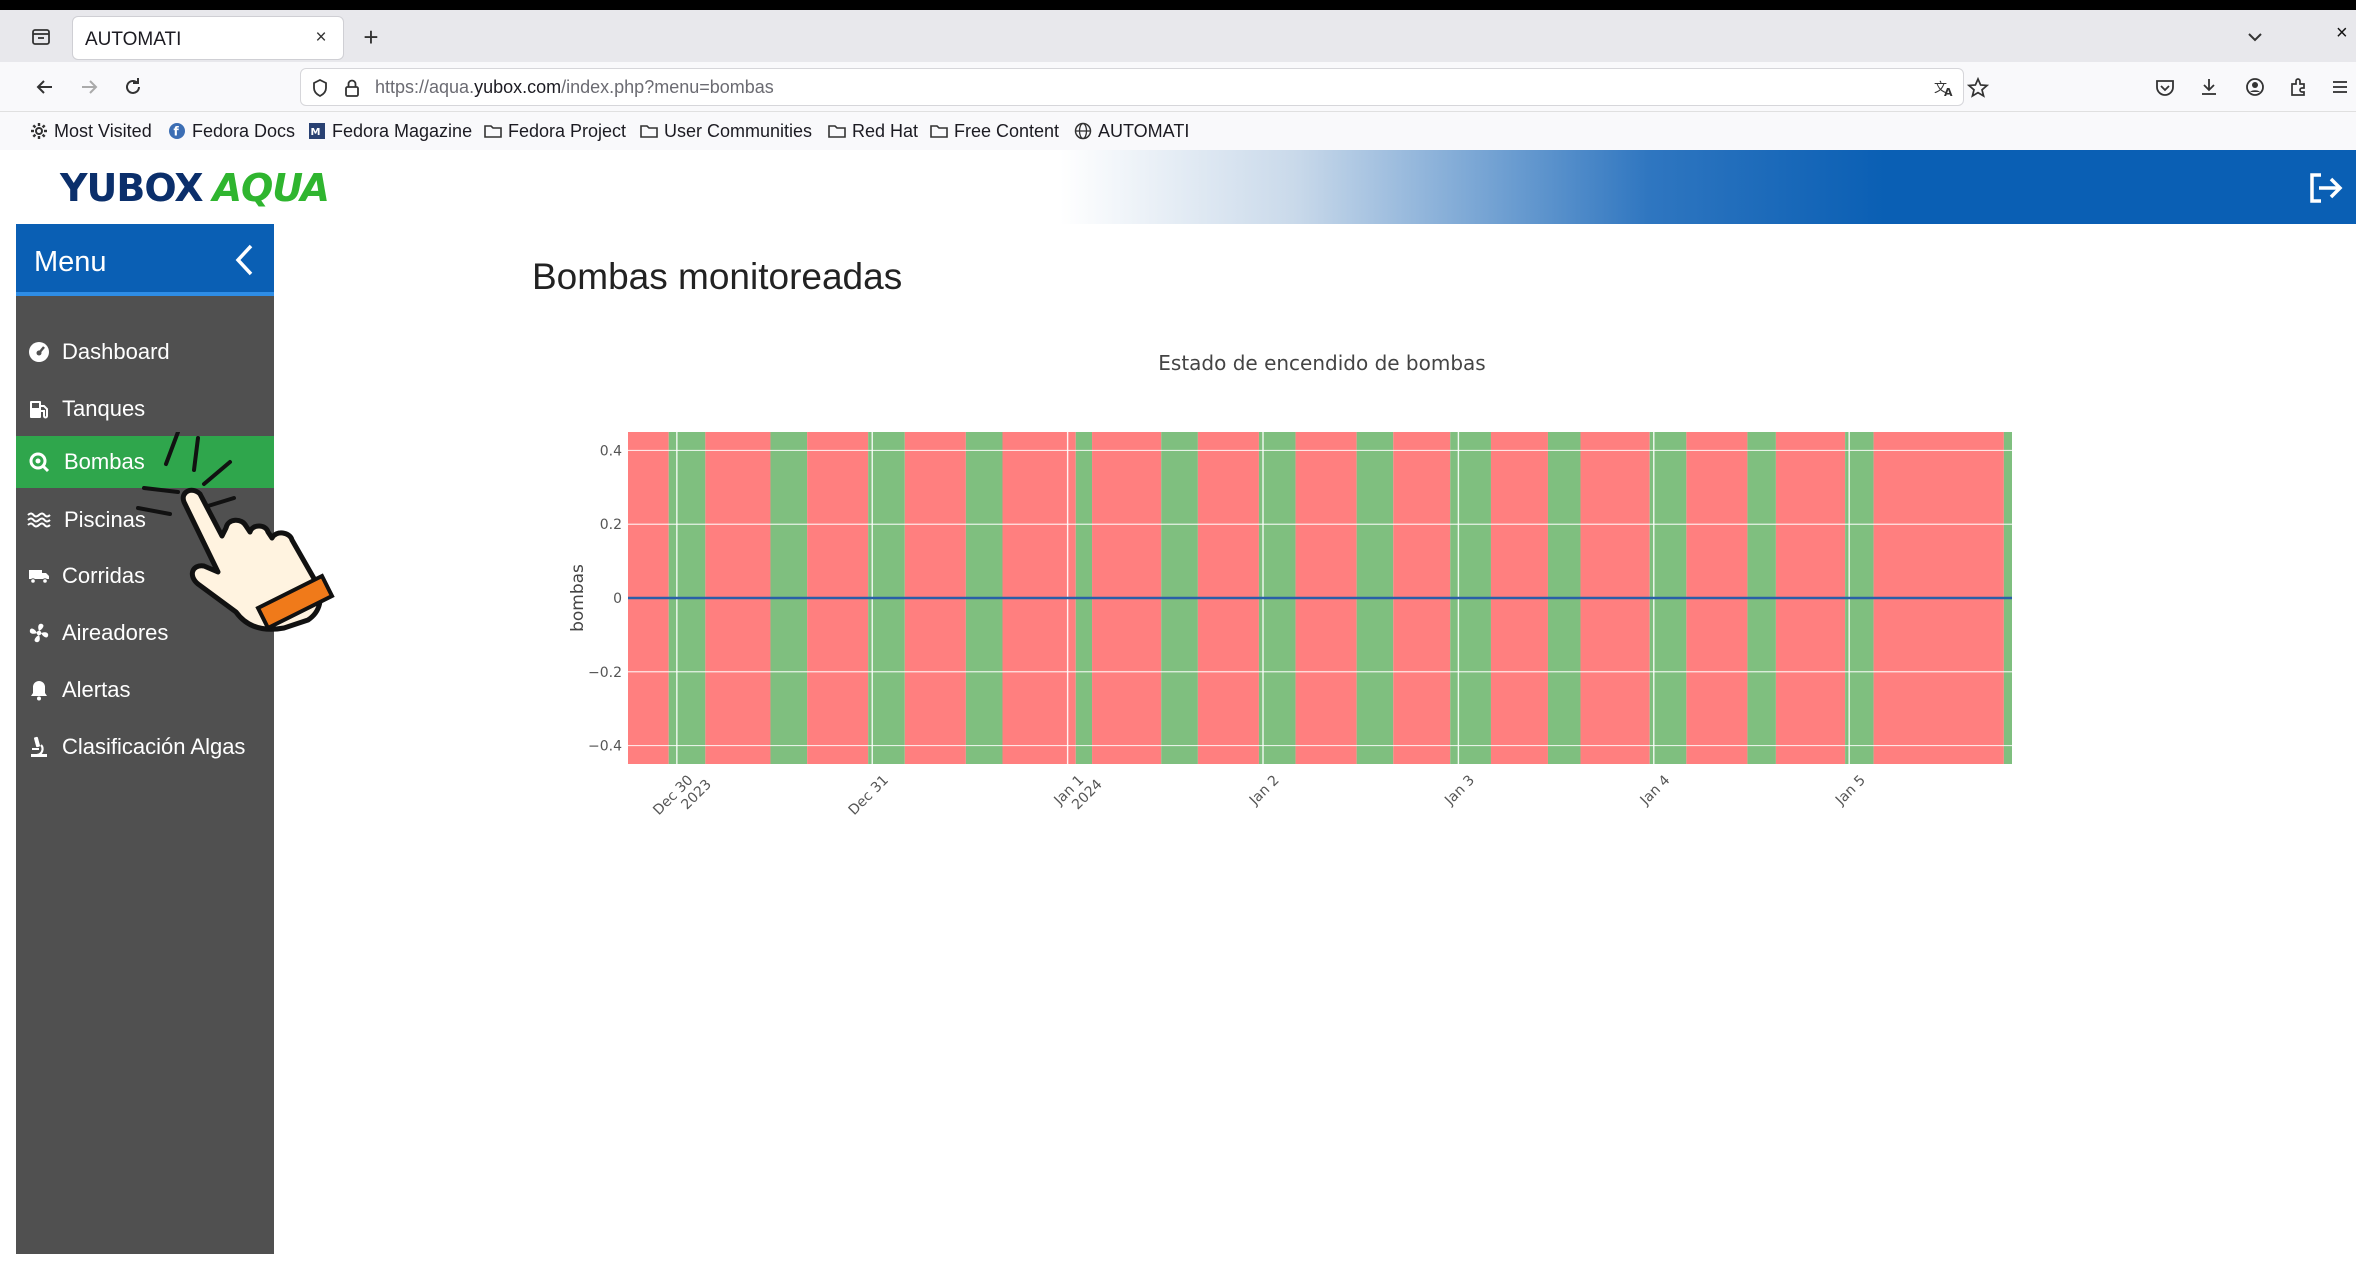 This screenshot has height=1286, width=2356. I want to click on sidebar-item-tanques: Tanques, so click(145, 409).